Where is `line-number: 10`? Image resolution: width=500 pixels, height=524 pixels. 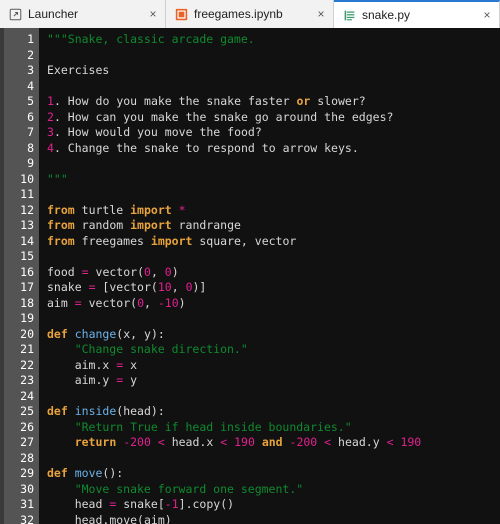
line-number: 10 is located at coordinates (27, 178).